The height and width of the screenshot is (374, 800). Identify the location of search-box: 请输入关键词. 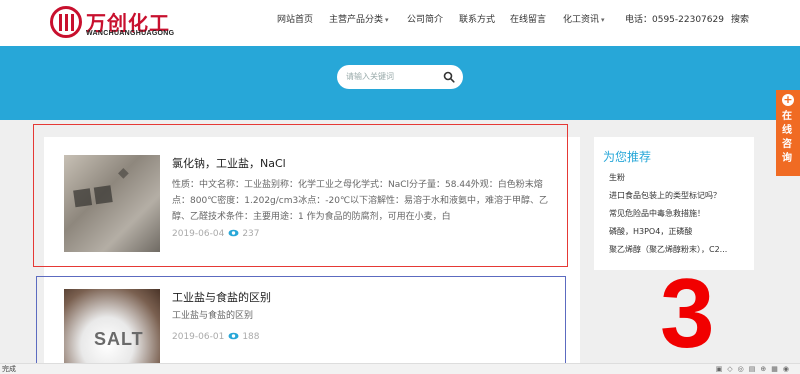
(400, 77).